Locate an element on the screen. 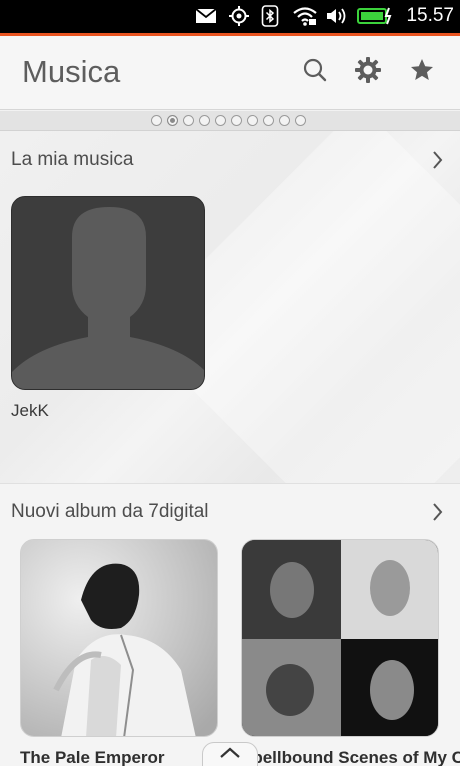 The height and width of the screenshot is (766, 460). artist-card is located at coordinates (108, 293).